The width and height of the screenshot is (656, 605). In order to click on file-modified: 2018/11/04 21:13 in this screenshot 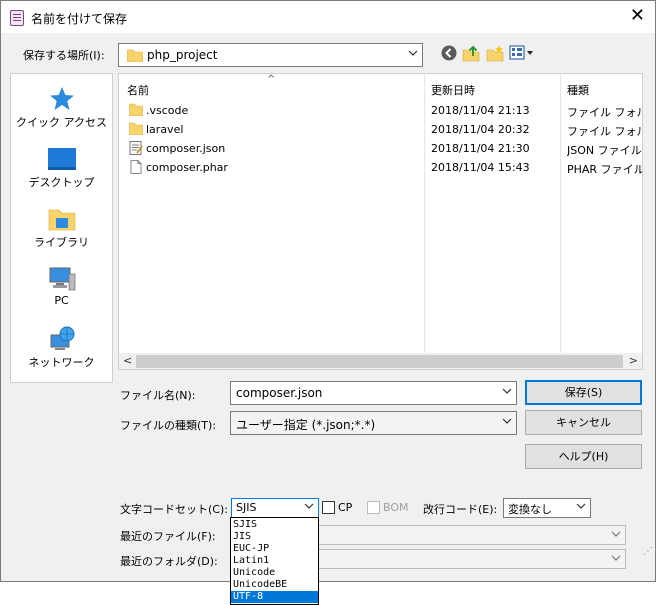, I will do `click(480, 110)`.